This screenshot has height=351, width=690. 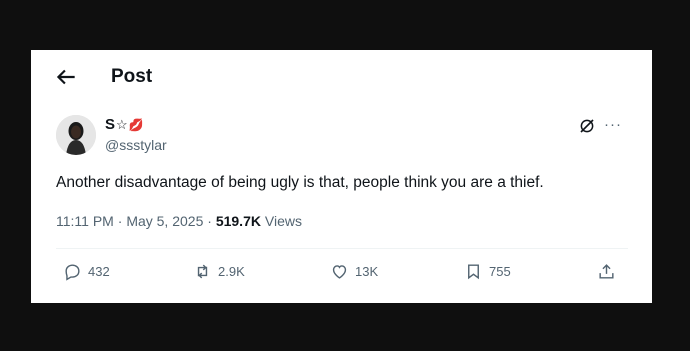 I want to click on avatar, so click(x=76, y=135).